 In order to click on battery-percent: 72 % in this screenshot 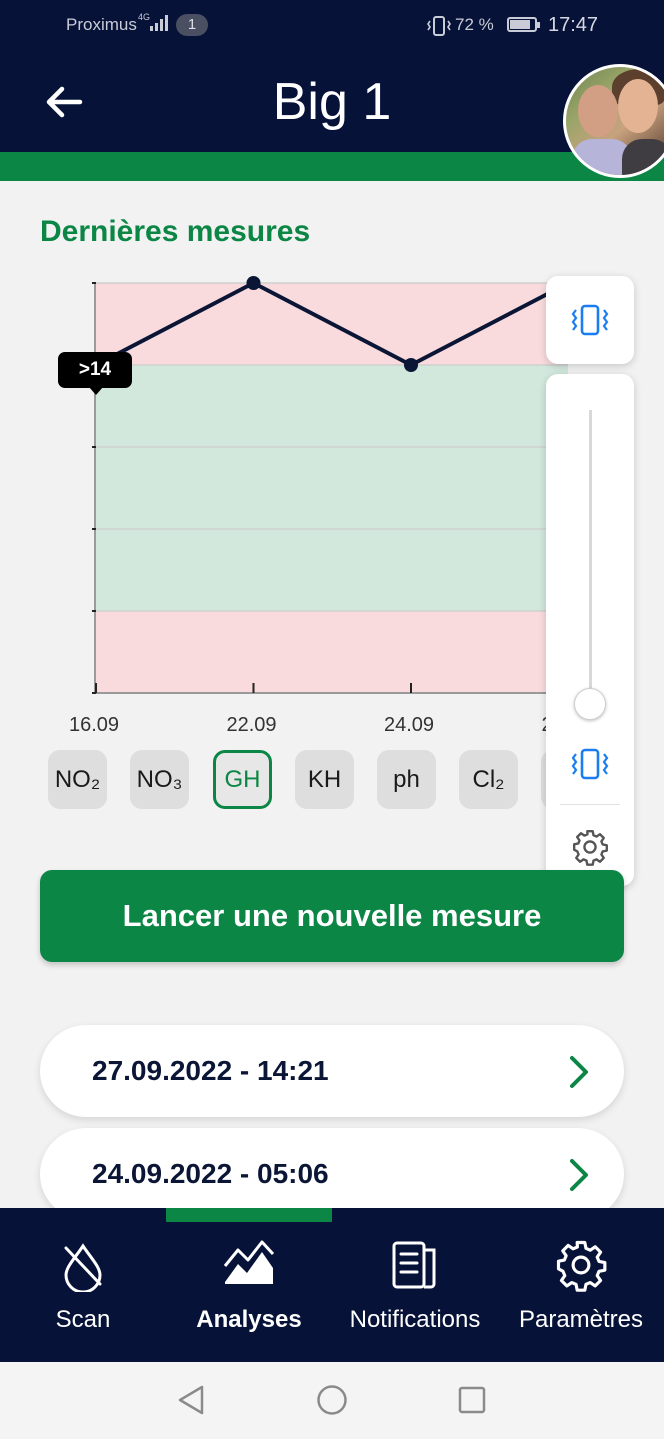, I will do `click(474, 24)`.